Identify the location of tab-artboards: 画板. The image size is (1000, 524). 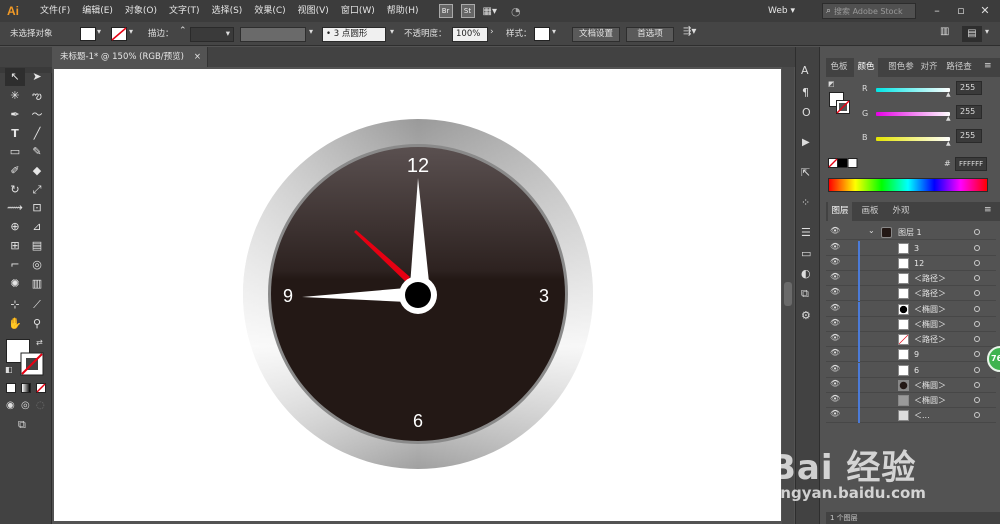
(870, 211).